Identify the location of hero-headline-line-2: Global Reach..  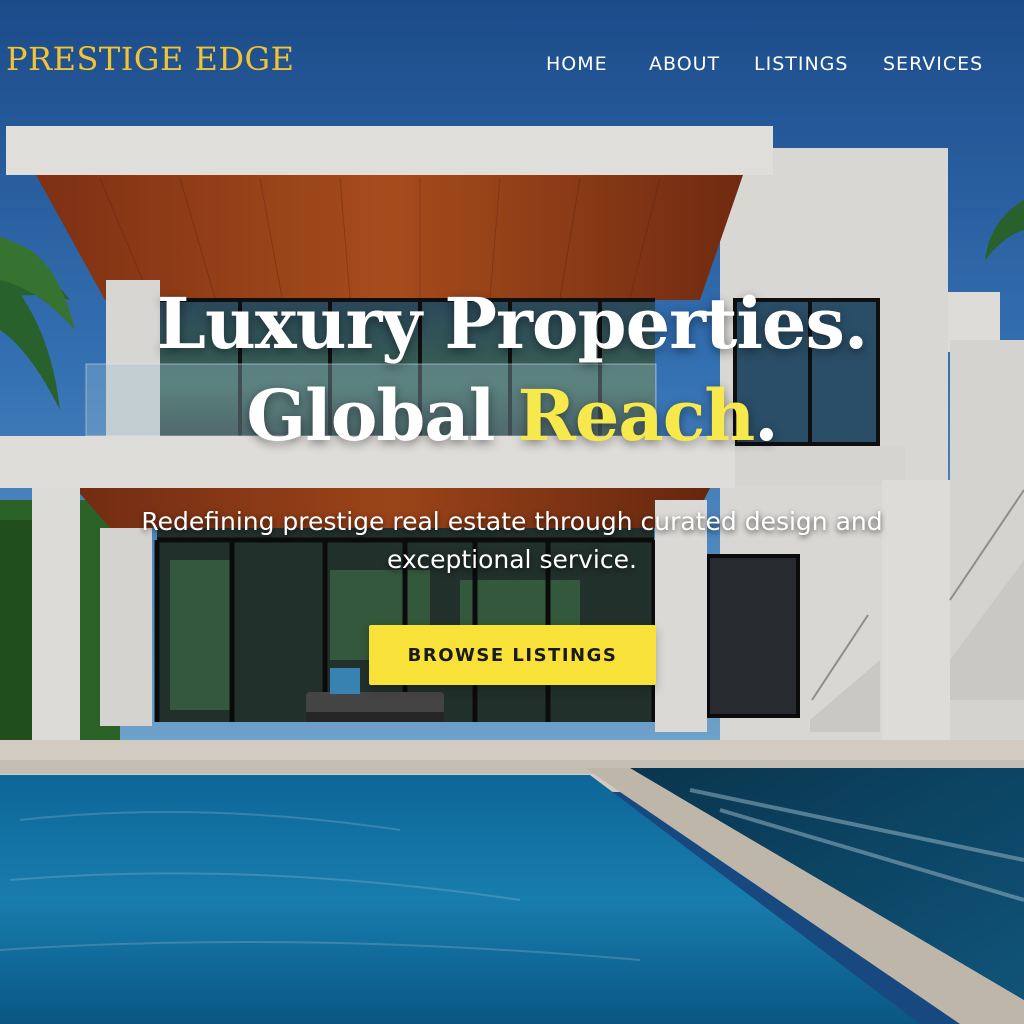
(512, 416).